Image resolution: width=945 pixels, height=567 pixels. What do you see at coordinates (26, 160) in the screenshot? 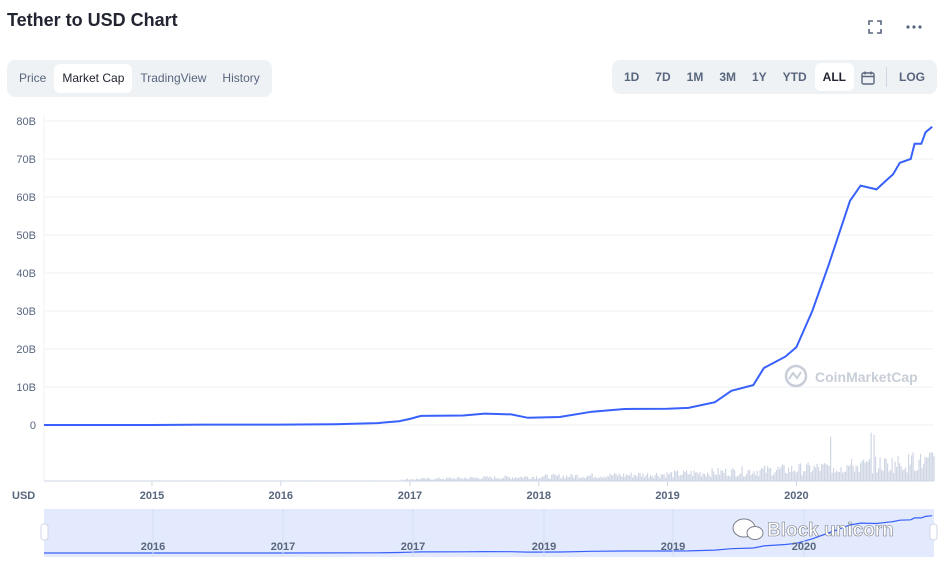
I see `y-tick-label: 70B` at bounding box center [26, 160].